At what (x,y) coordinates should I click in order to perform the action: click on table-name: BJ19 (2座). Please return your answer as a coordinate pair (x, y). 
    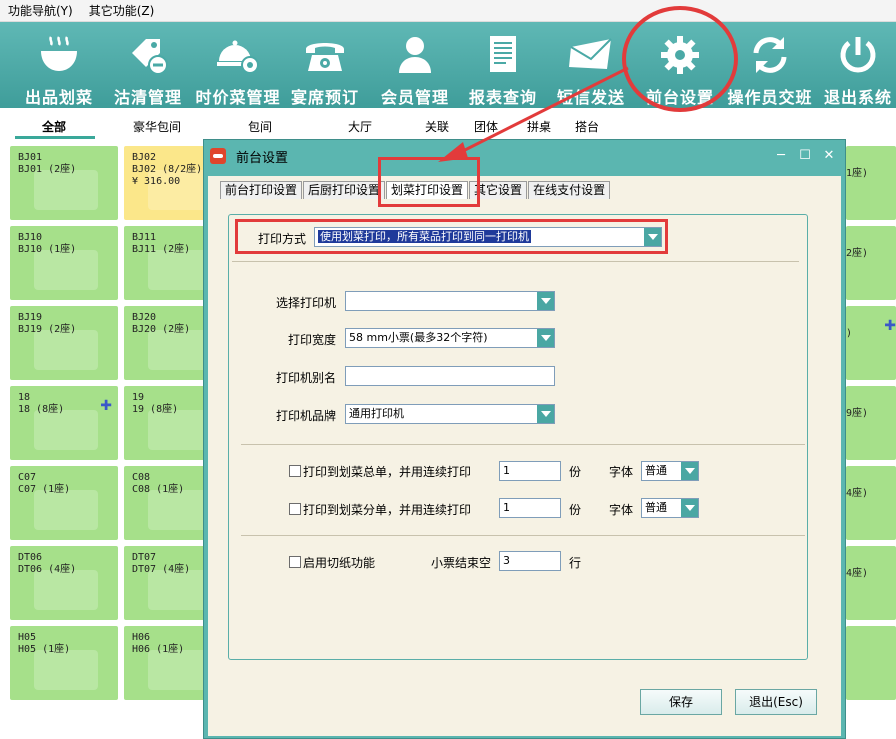
    Looking at the image, I should click on (47, 329).